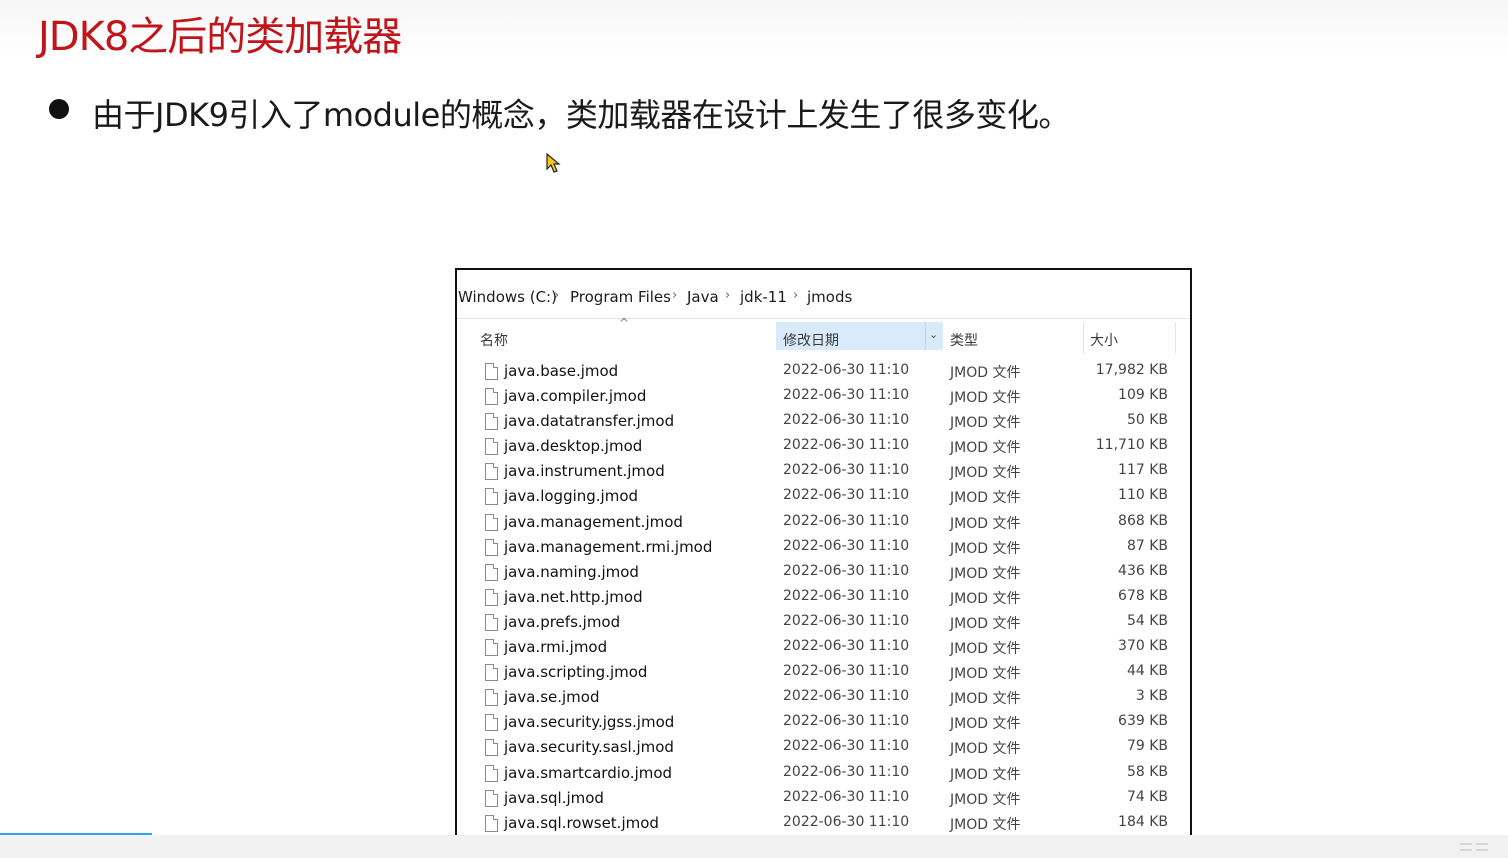 Image resolution: width=1508 pixels, height=858 pixels. I want to click on column-header-row: ^ 名称 修改日期 ⌄ 类型 大小, so click(823, 335).